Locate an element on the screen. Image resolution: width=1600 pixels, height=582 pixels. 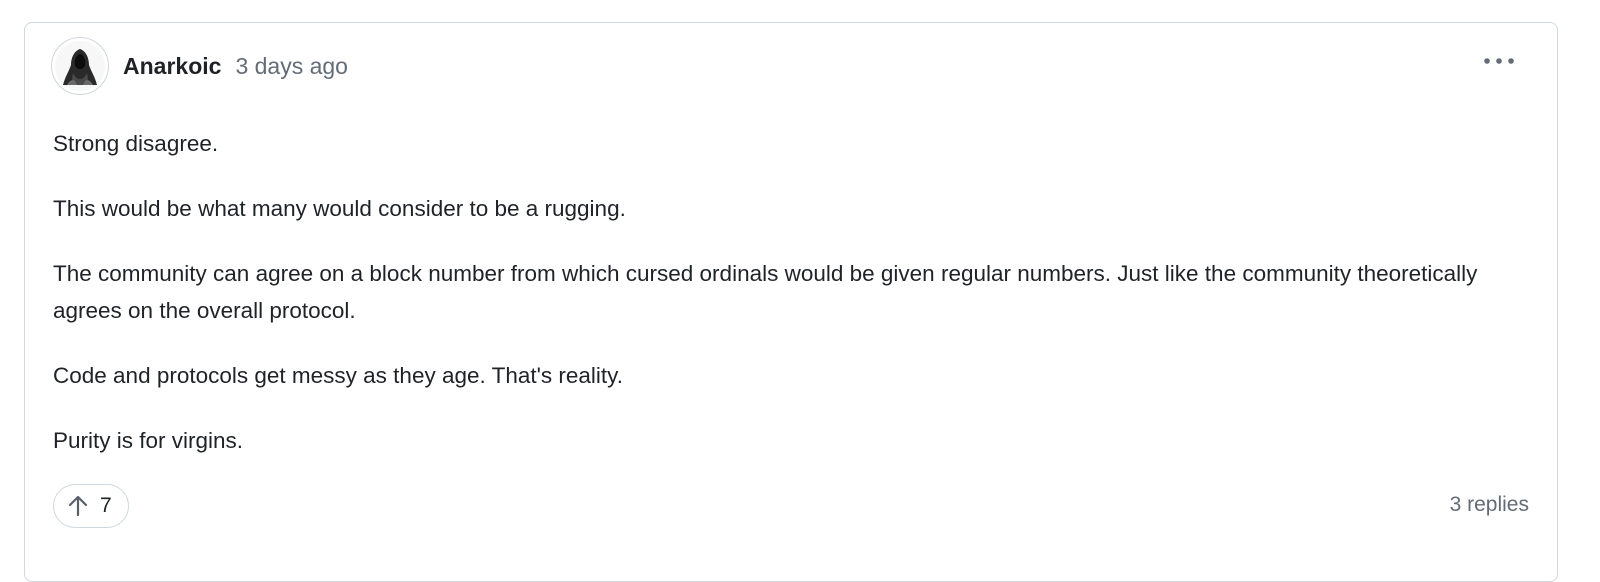
comment-paragraph: Purity is for virgins. is located at coordinates (148, 440).